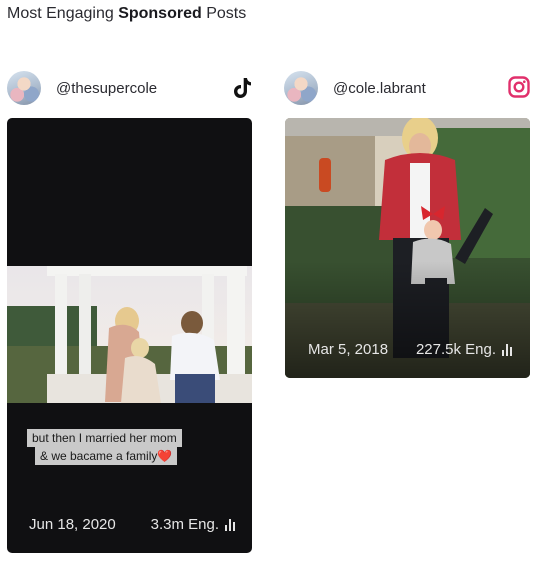  Describe the element at coordinates (226, 13) in the screenshot. I see `title-suffix: Posts` at that location.